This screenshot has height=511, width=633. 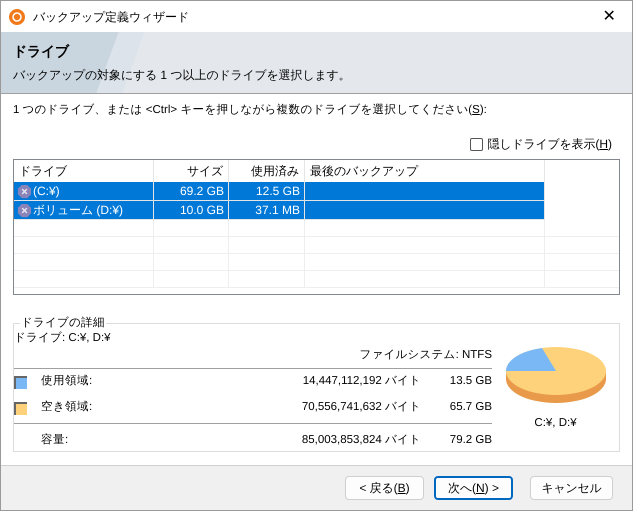 What do you see at coordinates (471, 408) in the screenshot?
I see `size-value: 65.7 GB` at bounding box center [471, 408].